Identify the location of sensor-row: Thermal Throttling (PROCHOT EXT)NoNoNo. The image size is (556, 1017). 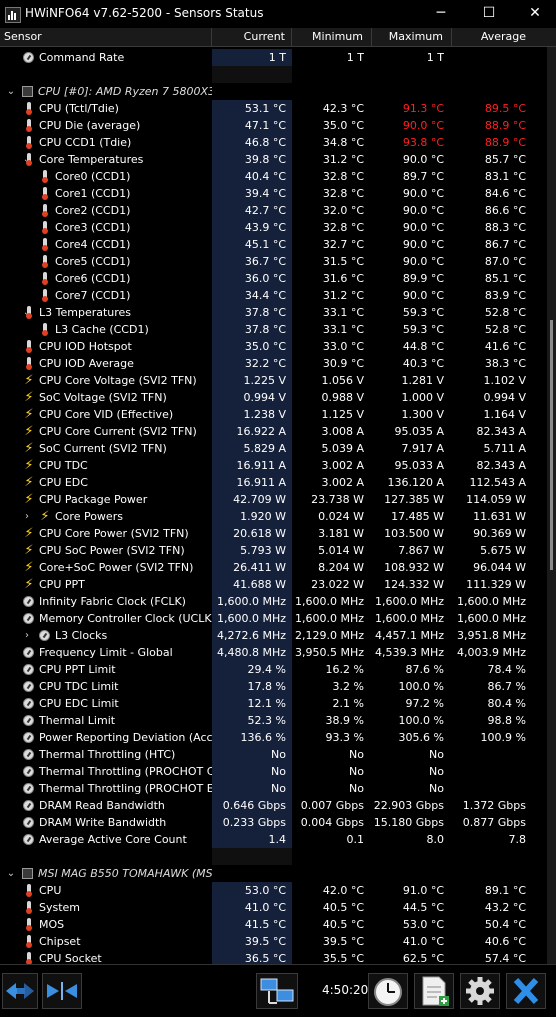
(273, 788).